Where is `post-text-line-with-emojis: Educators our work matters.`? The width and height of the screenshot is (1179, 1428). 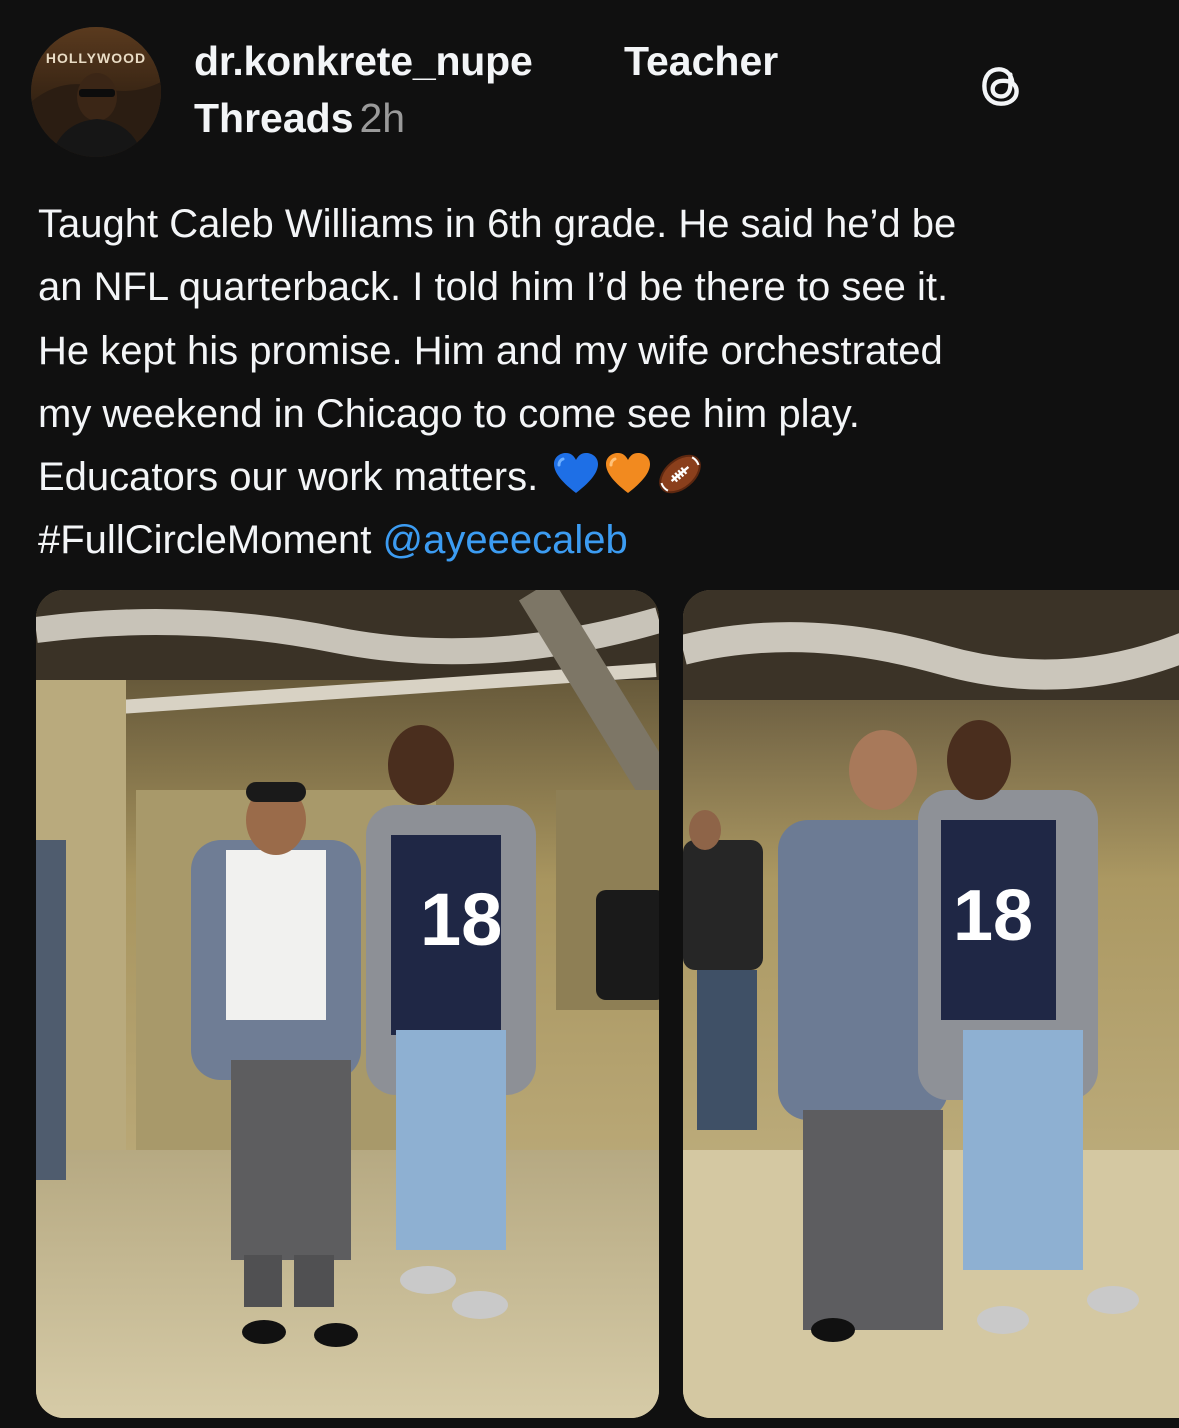 post-text-line-with-emojis: Educators our work matters. is located at coordinates (593, 477).